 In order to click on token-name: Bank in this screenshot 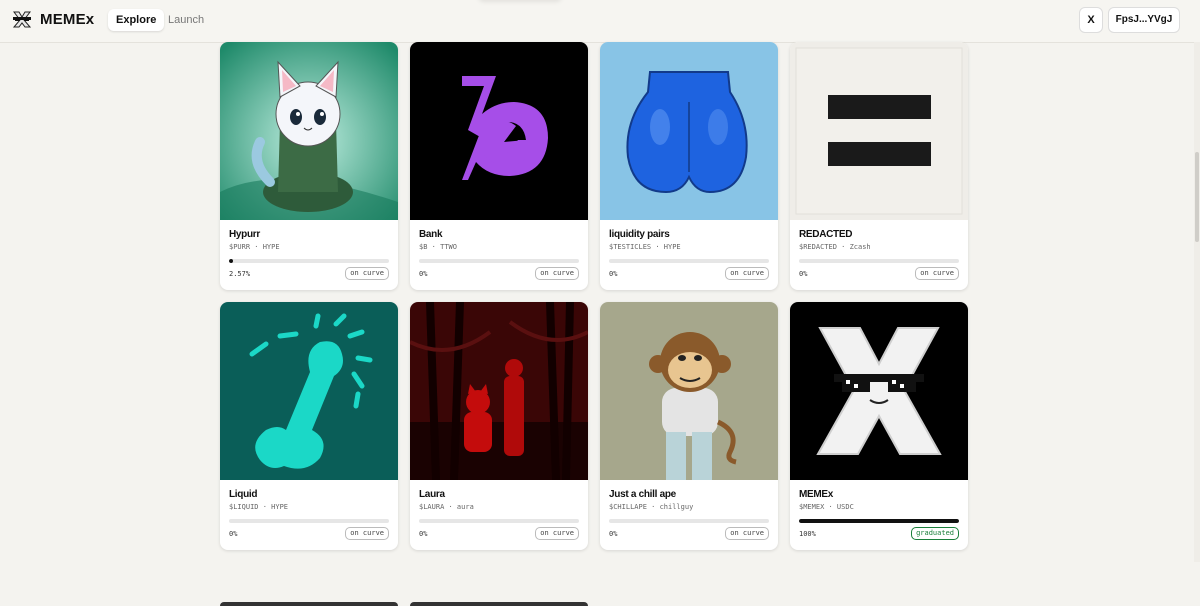, I will do `click(431, 234)`.